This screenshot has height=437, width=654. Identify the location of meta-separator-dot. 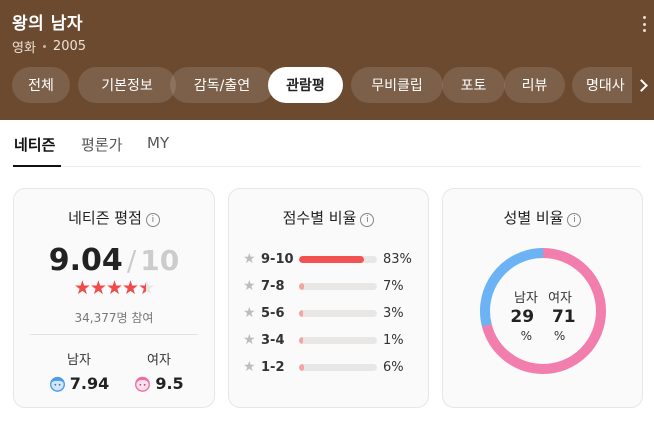
(44, 46).